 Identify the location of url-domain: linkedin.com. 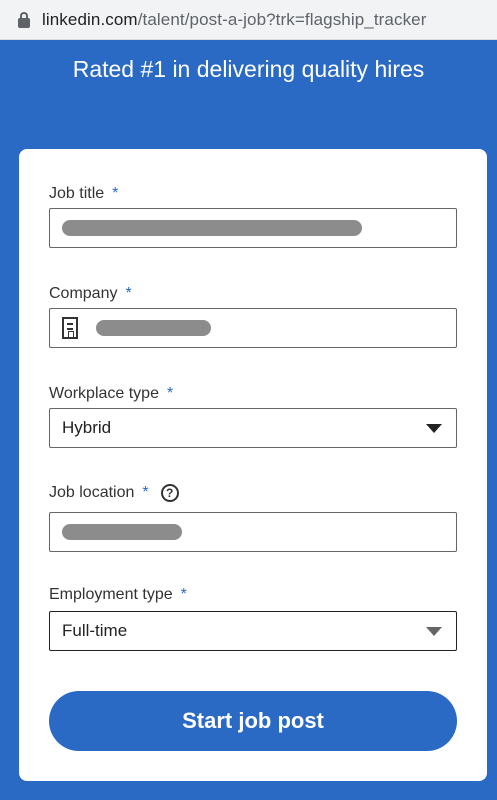
(90, 19).